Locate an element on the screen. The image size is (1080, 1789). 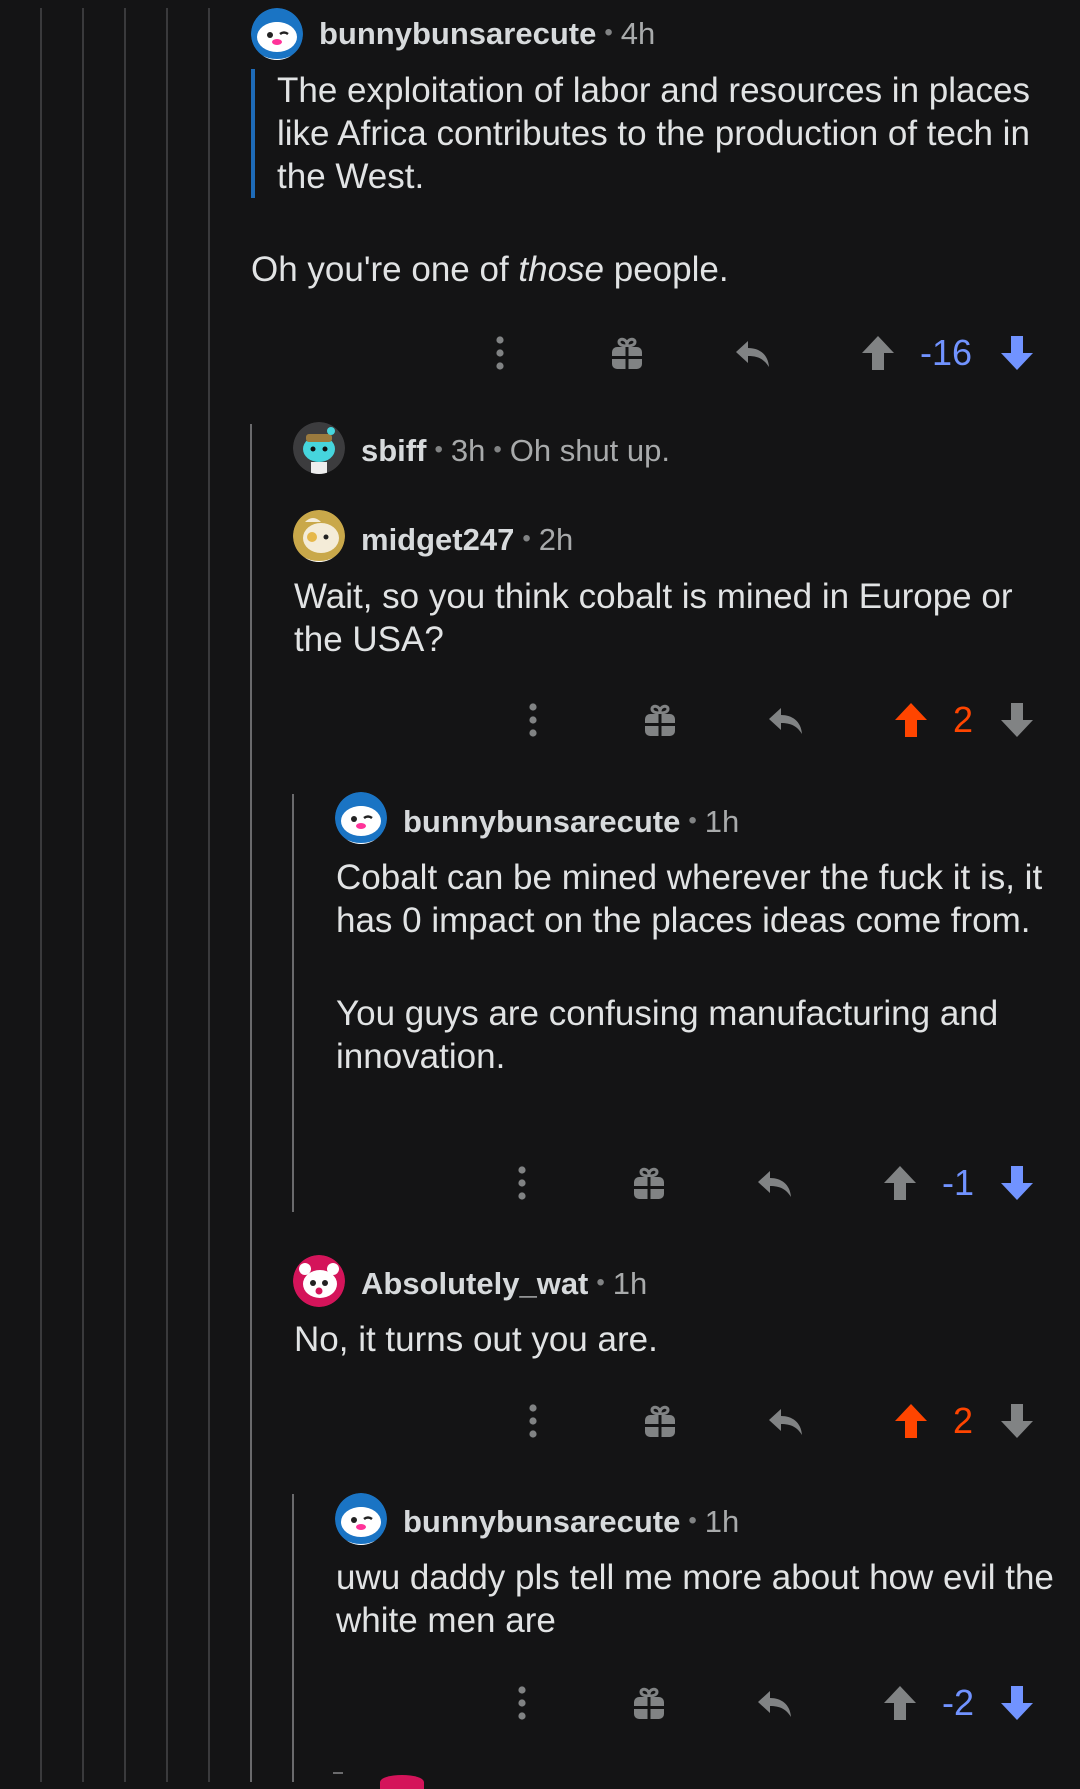
next-comment-connector is located at coordinates (338, 1773).